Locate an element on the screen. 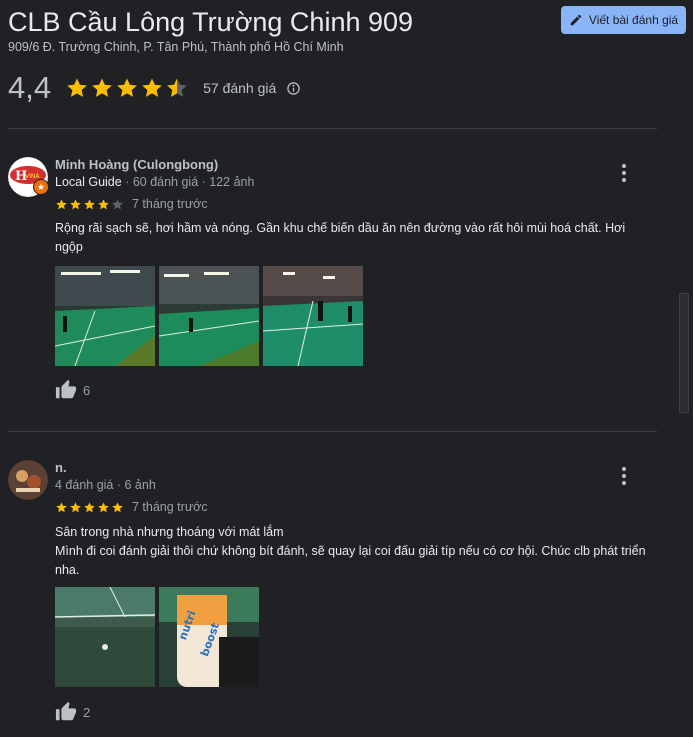 The image size is (693, 737). review-photos is located at coordinates (209, 316).